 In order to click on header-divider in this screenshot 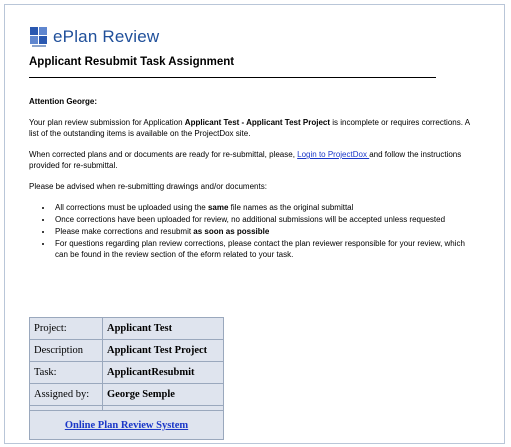, I will do `click(232, 77)`.